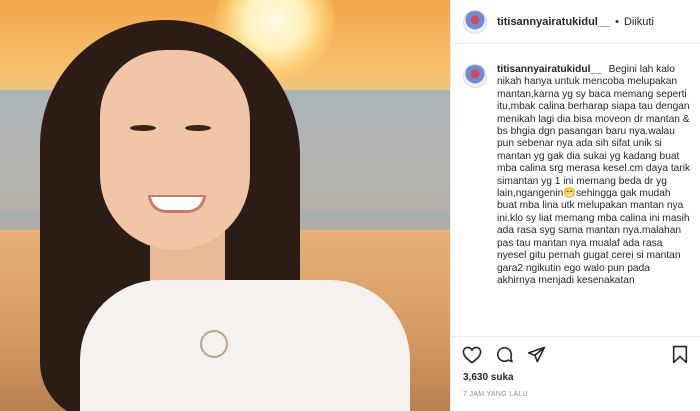  I want to click on post-timestamp: 7 JAM YANG LALU, so click(495, 394).